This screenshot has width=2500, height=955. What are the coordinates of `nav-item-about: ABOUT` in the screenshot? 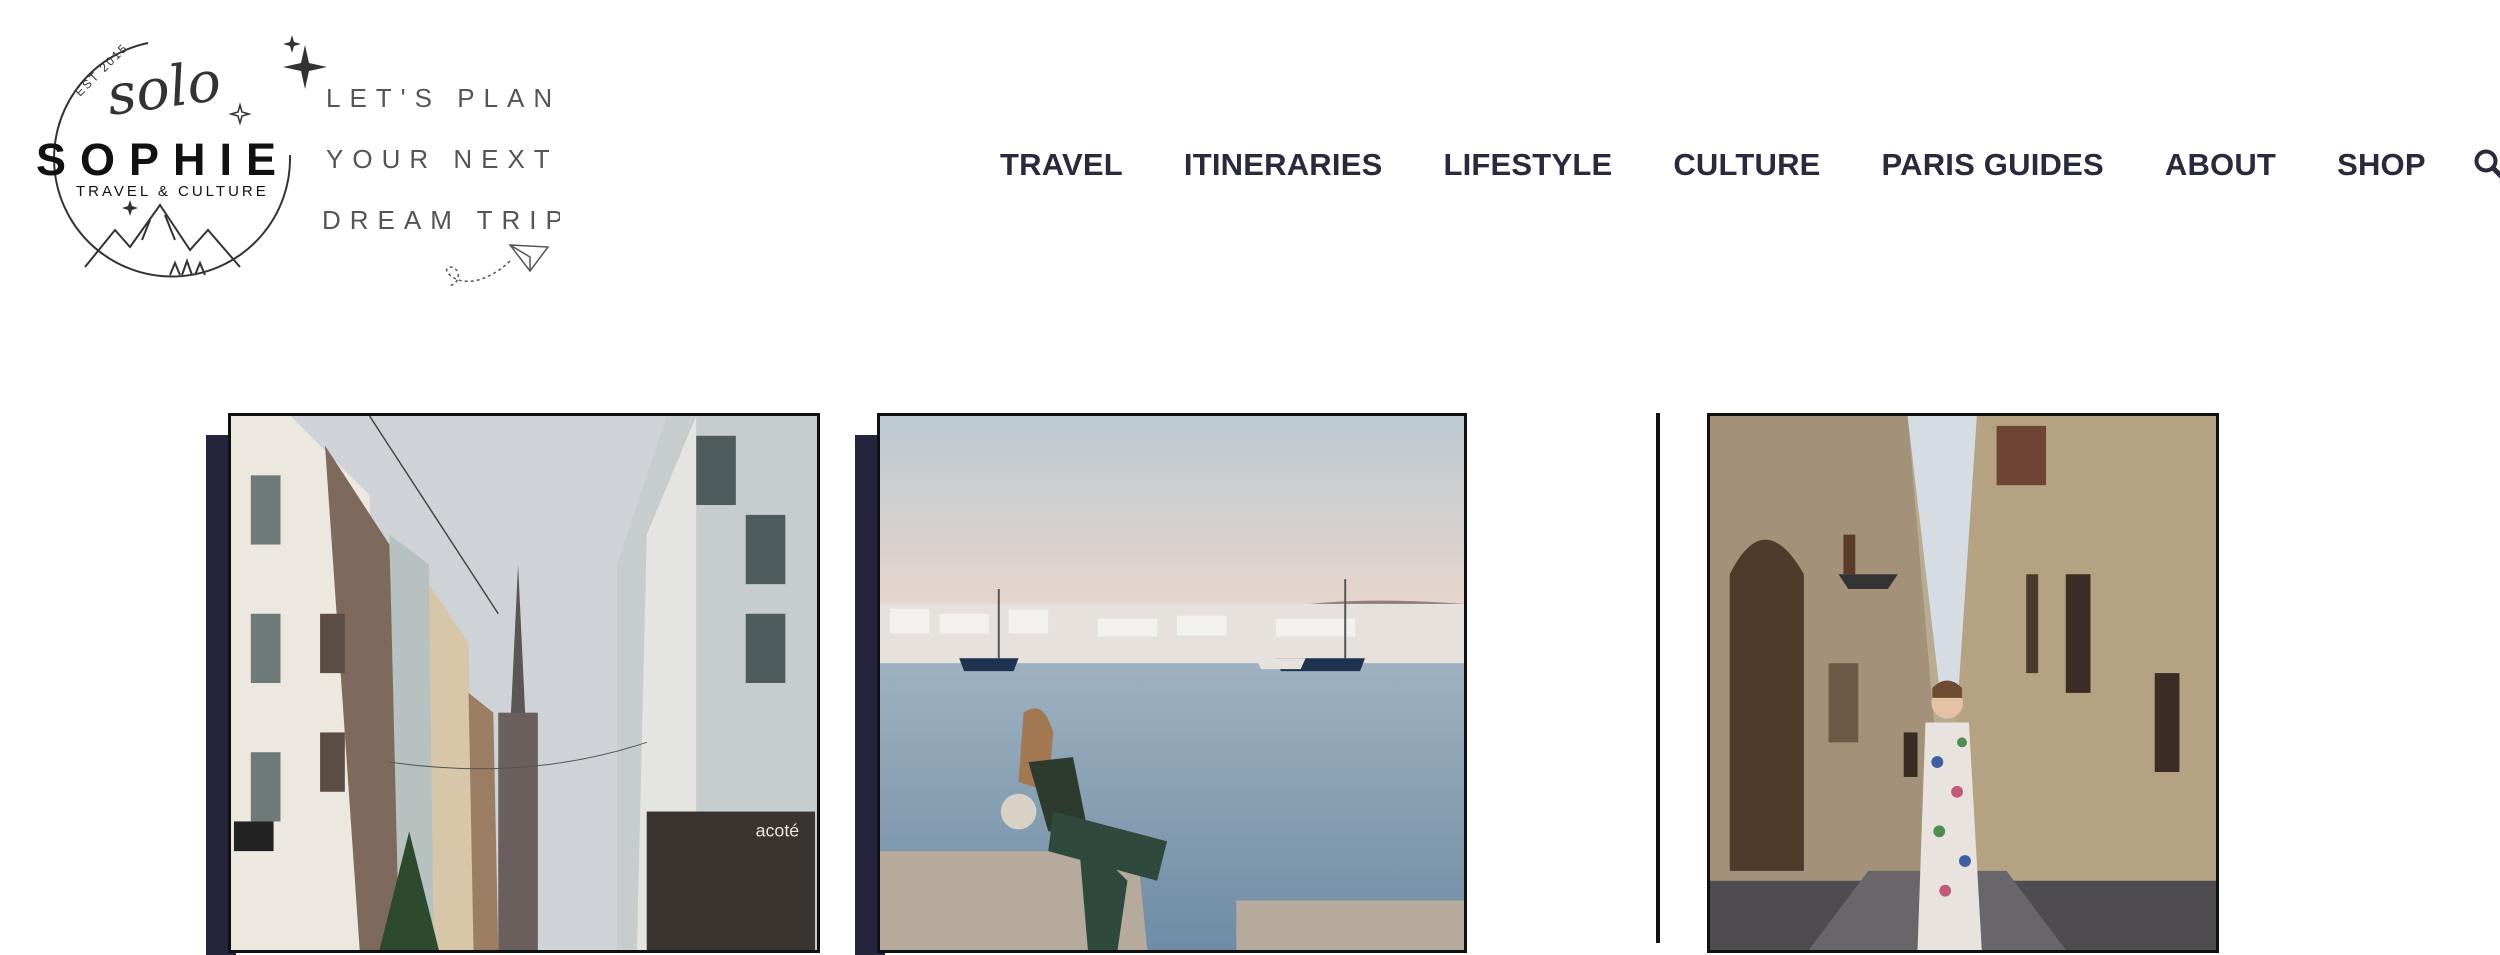 It's located at (2220, 165).